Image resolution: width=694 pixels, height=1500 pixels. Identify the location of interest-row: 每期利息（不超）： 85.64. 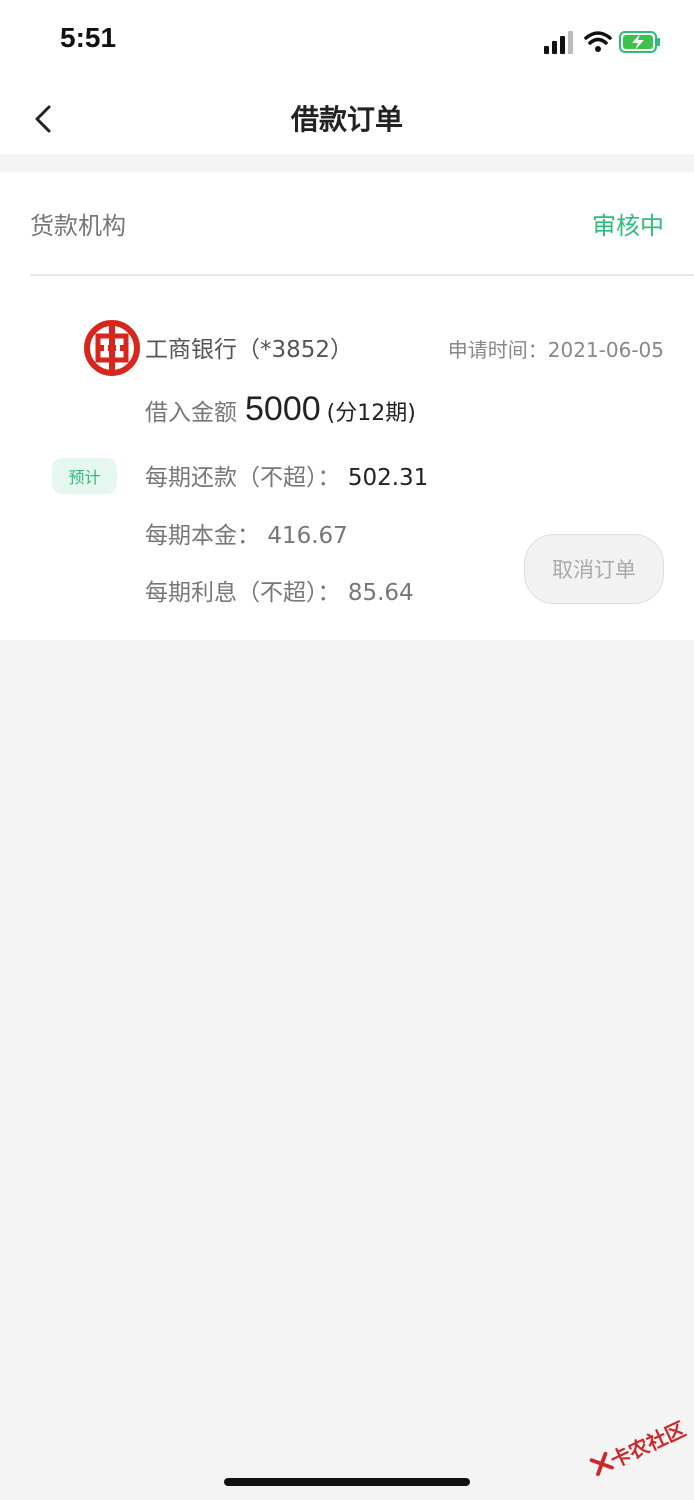
(279, 590).